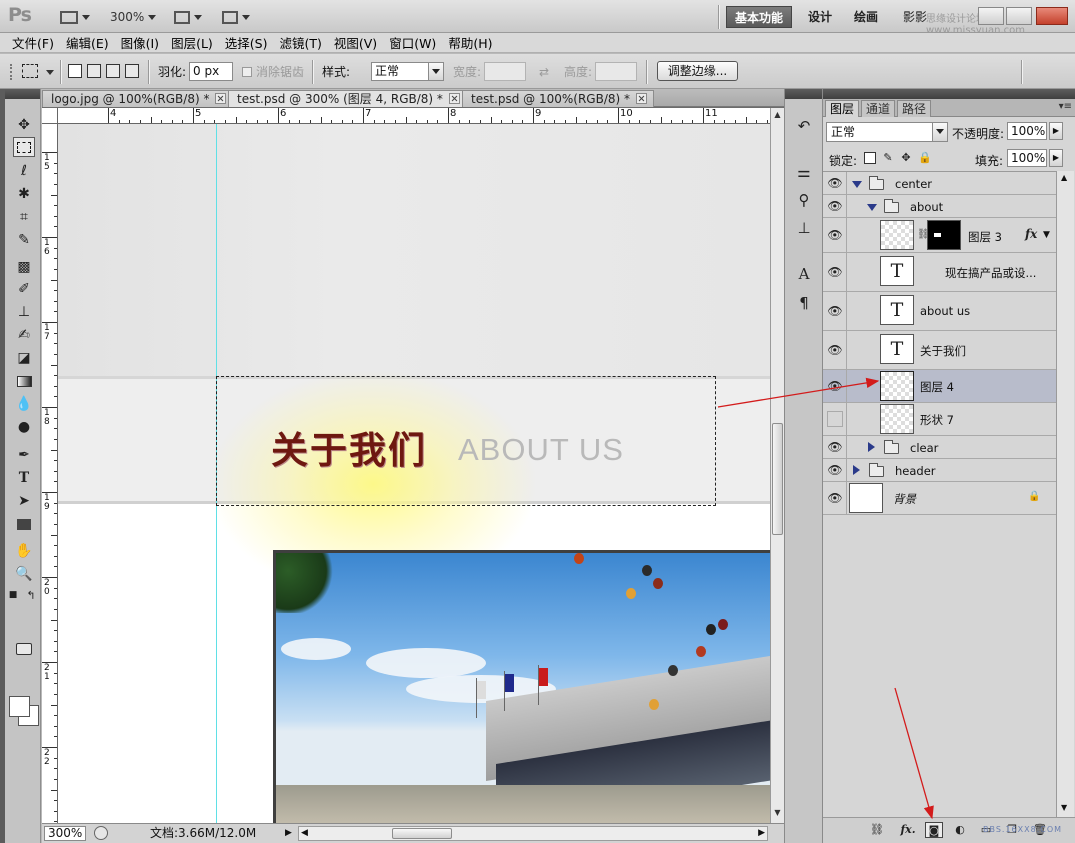 Image resolution: width=1075 pixels, height=843 pixels. I want to click on horizontal-scrollbar: ◀ ▶, so click(533, 833).